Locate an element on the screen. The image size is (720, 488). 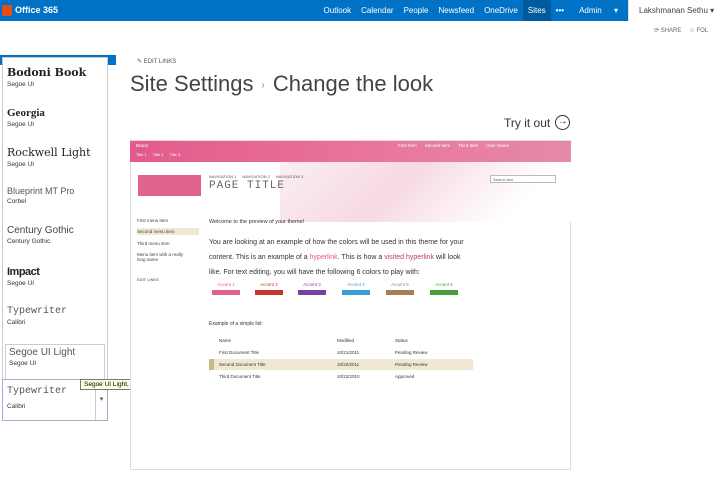
share-button: ⟳ SHARE is located at coordinates (667, 30).